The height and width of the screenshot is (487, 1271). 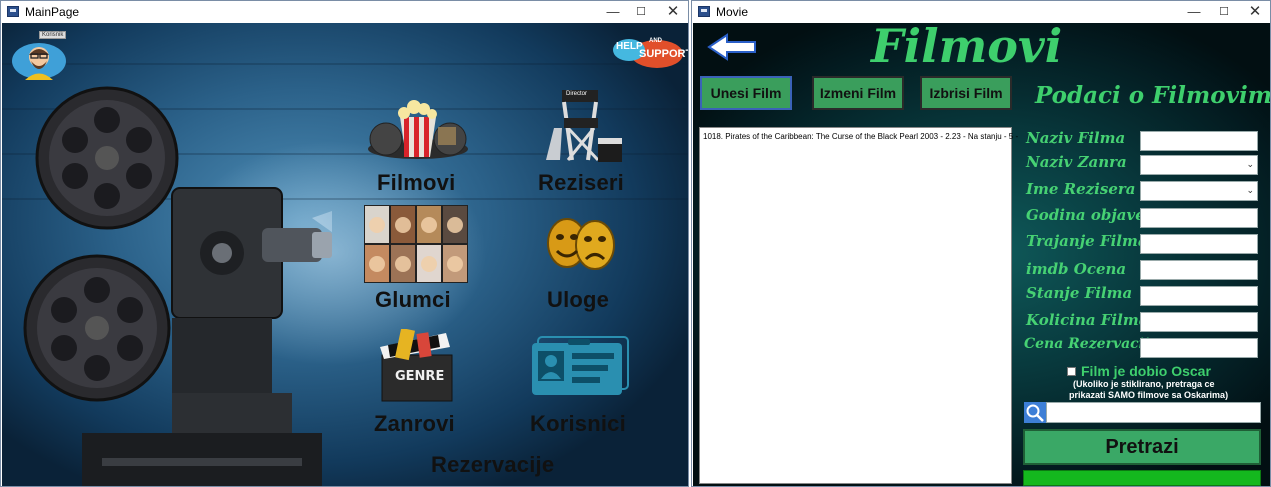 What do you see at coordinates (1087, 320) in the screenshot?
I see `kolicina-filma-label: Kolicina Filma` at bounding box center [1087, 320].